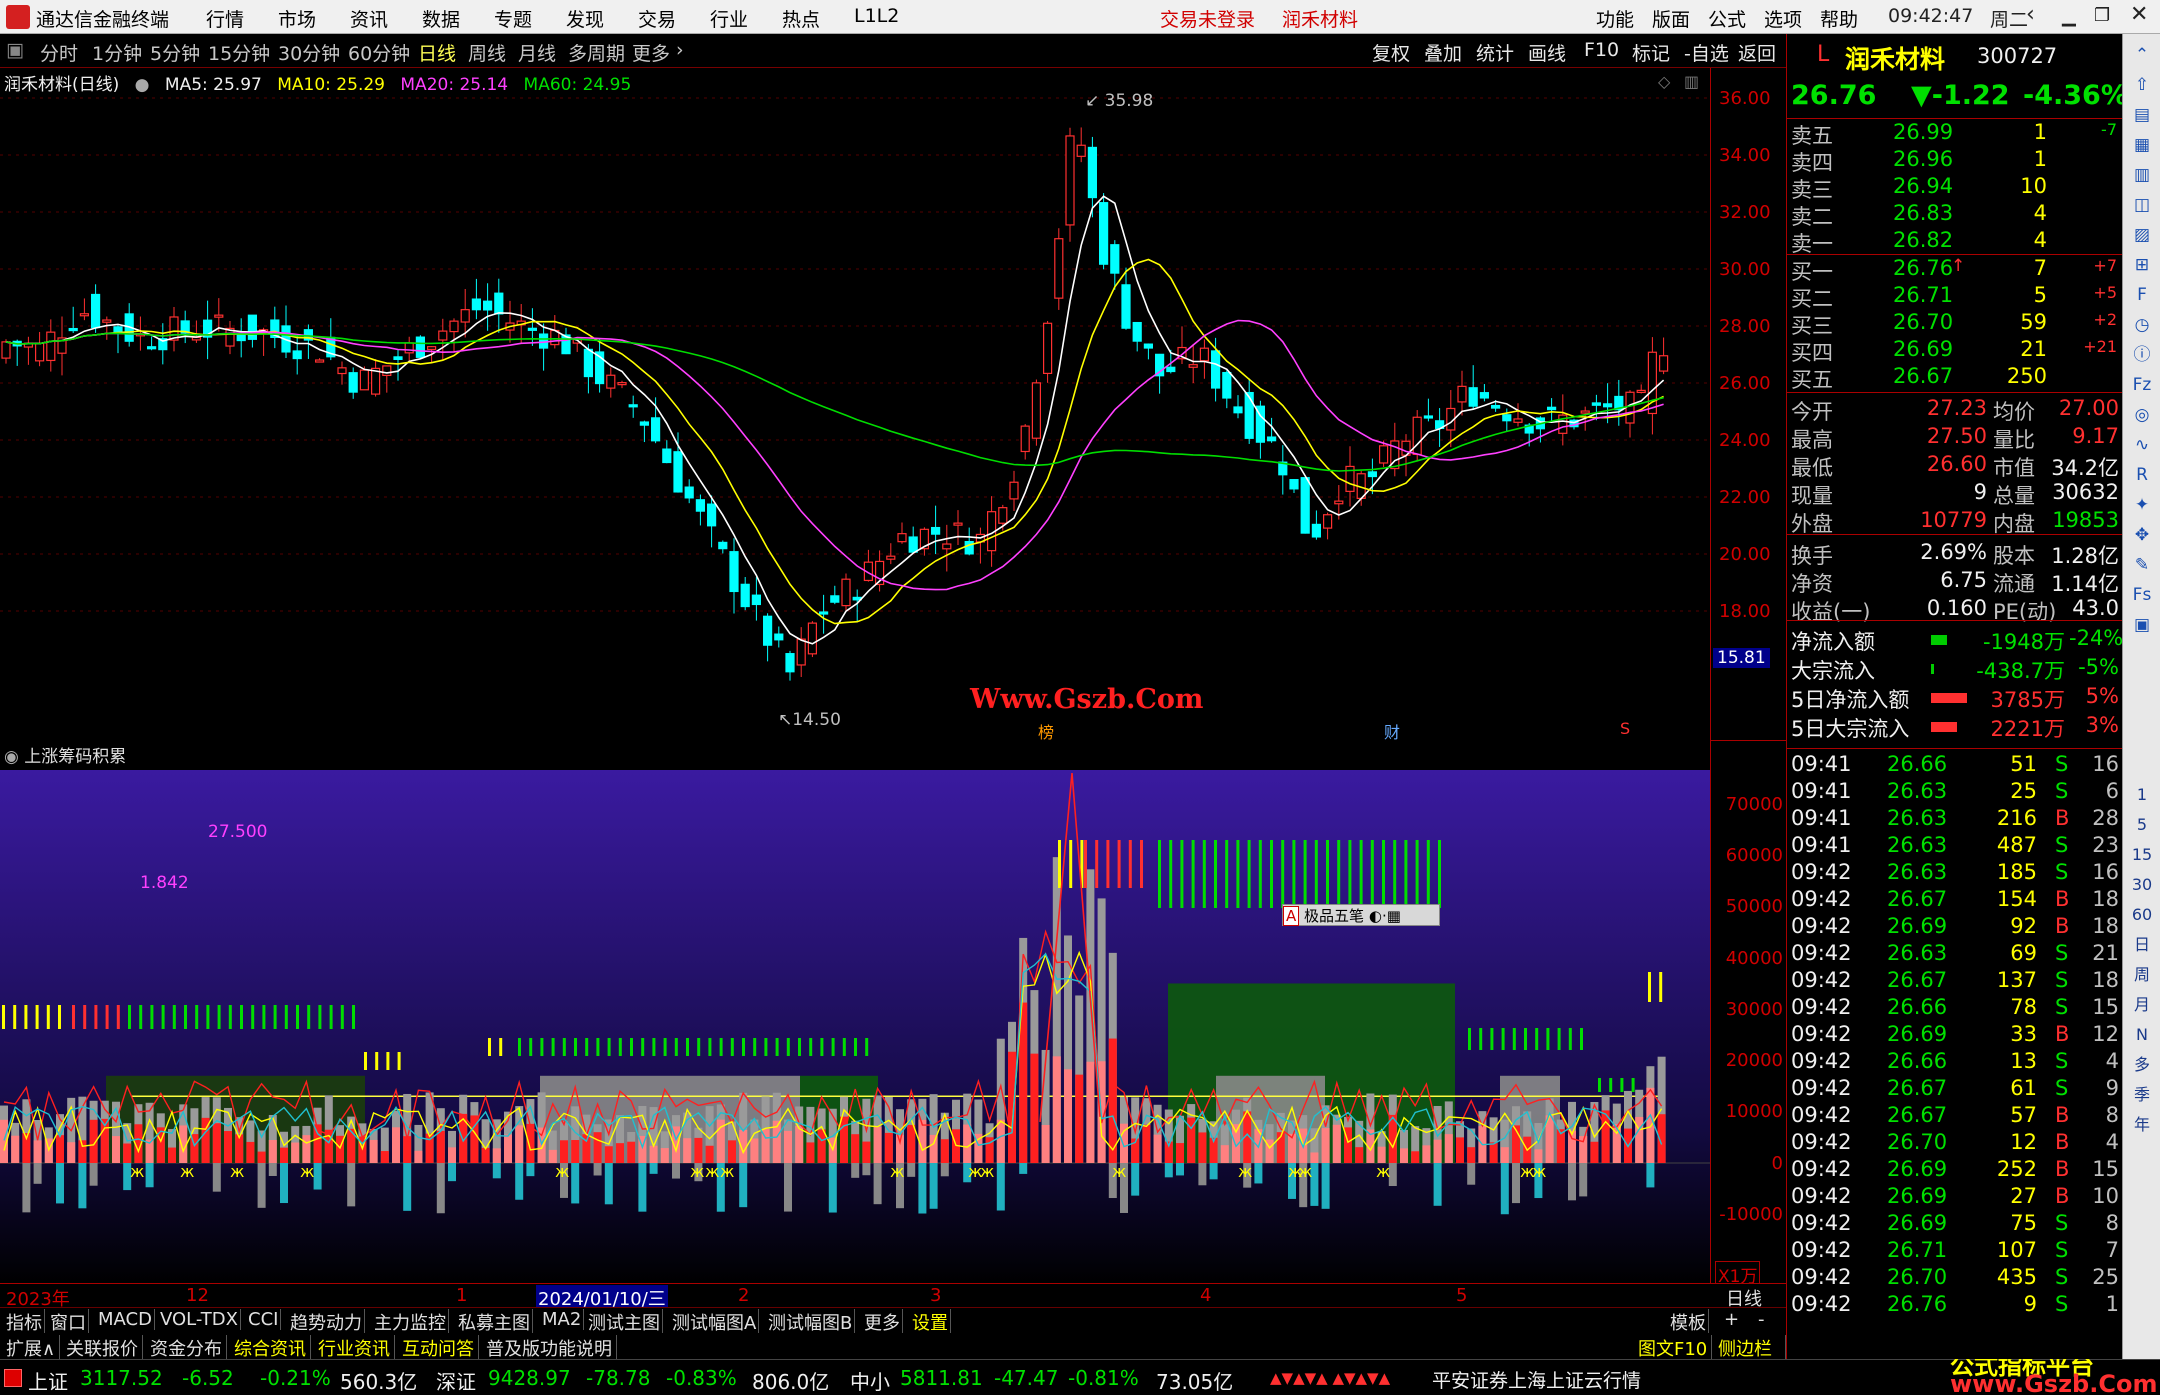  What do you see at coordinates (225, 18) in the screenshot?
I see `menu-item-market: 行情` at bounding box center [225, 18].